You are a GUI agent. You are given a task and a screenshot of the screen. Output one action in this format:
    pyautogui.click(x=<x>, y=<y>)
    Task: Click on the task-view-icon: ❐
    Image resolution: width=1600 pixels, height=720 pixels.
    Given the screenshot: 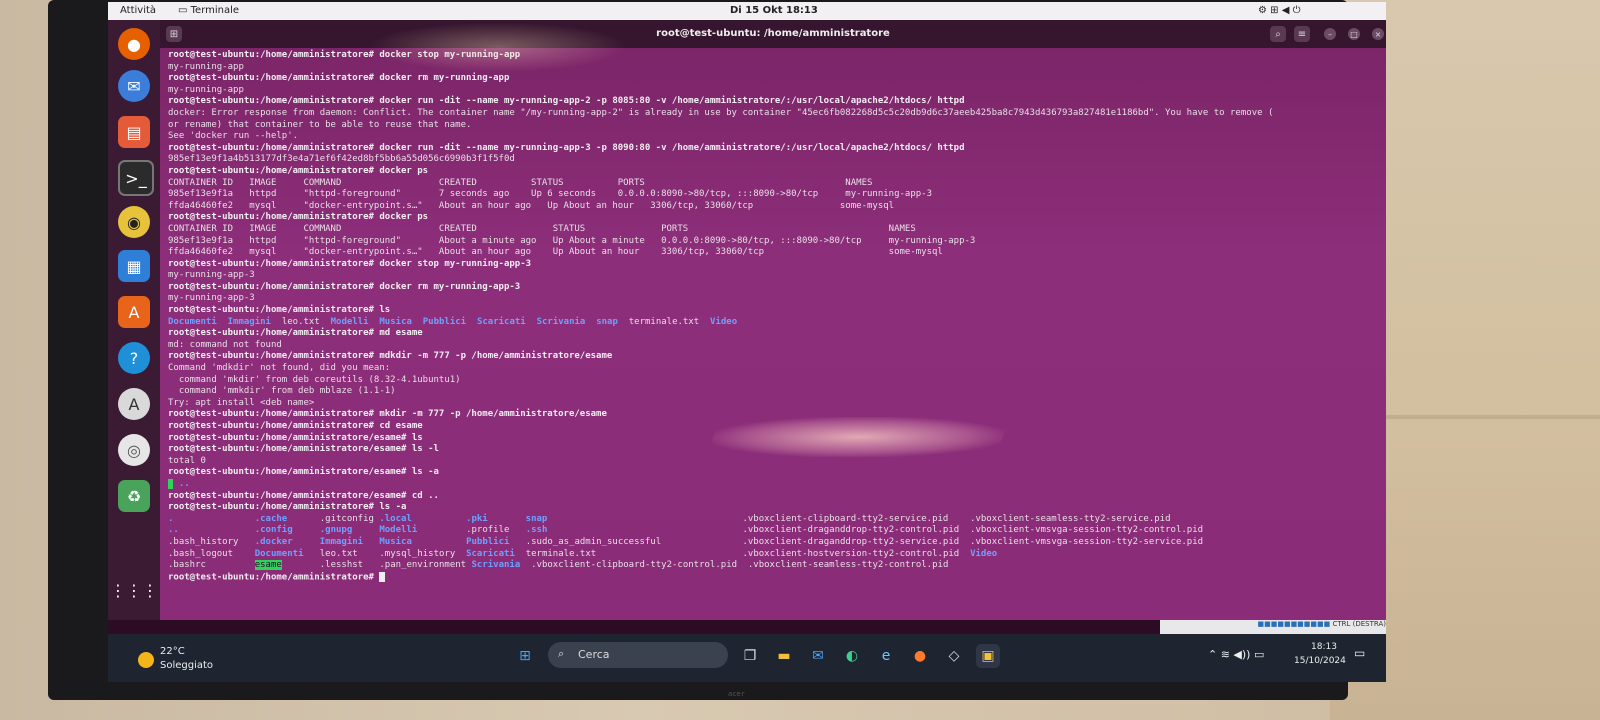 What is the action you would take?
    pyautogui.click(x=750, y=656)
    